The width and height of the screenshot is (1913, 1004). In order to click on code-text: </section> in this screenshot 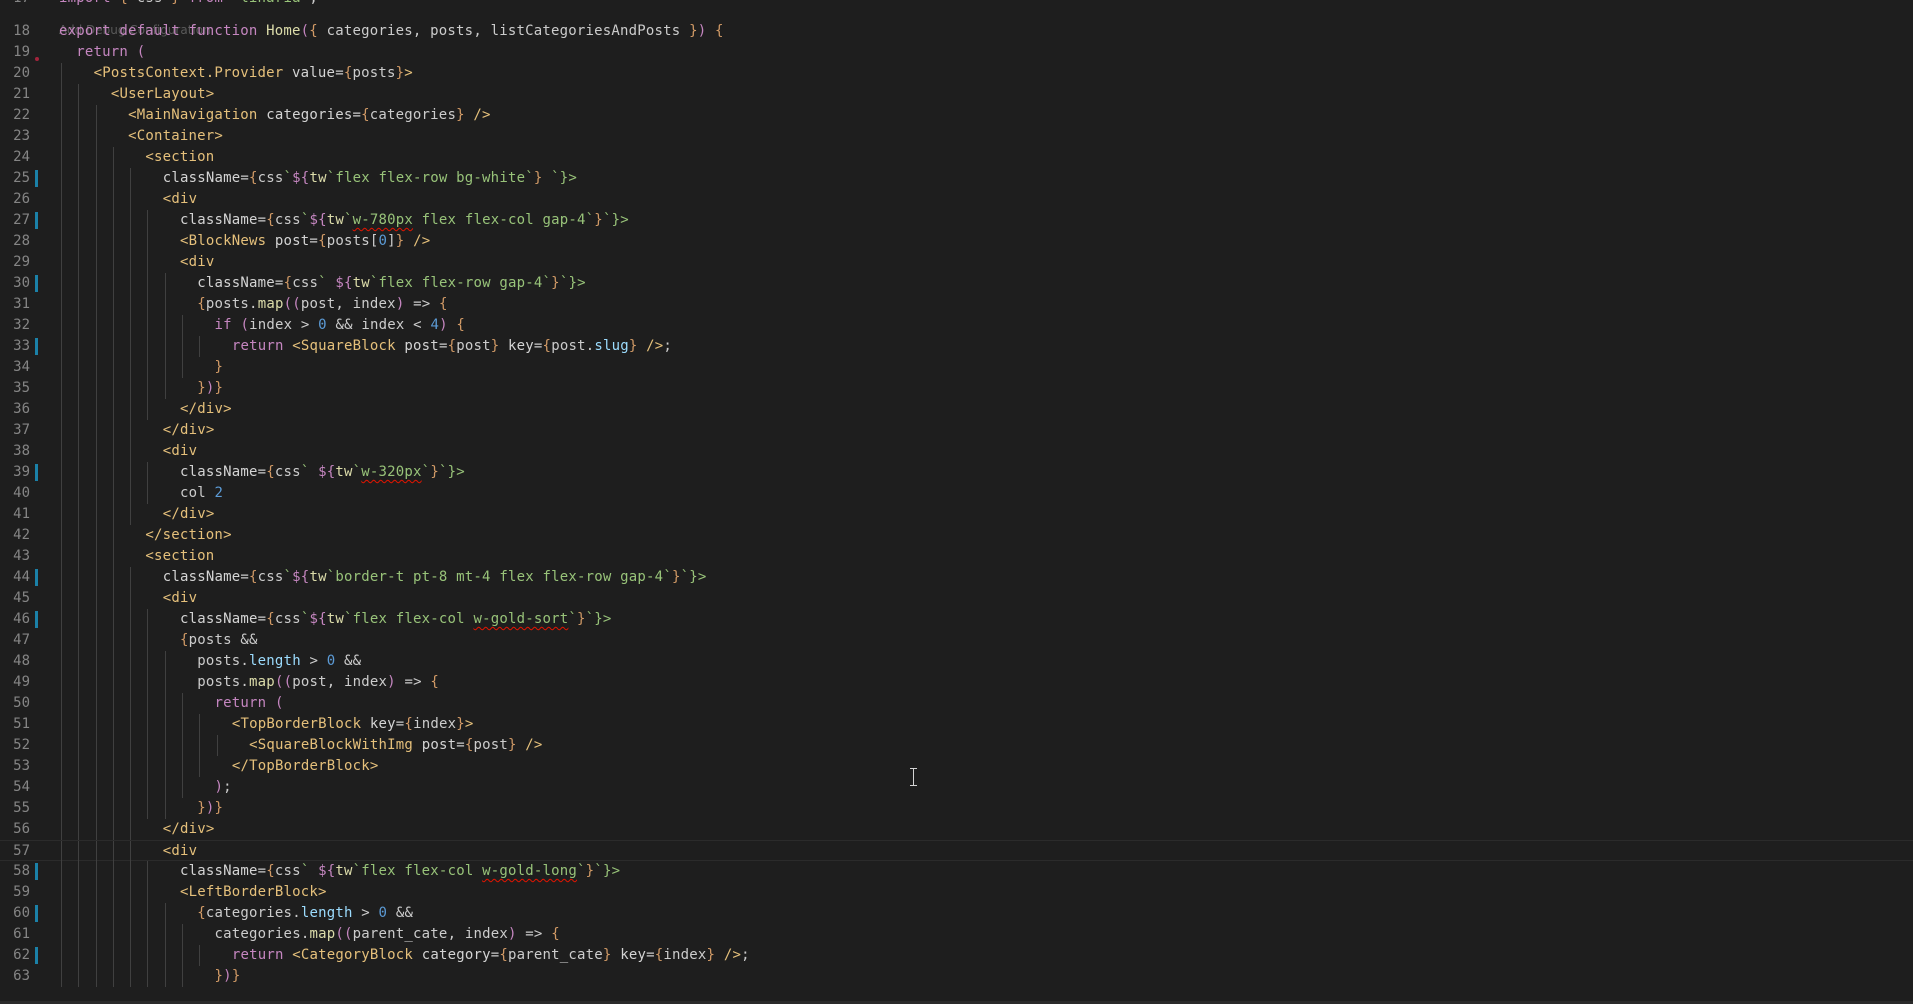, I will do `click(145, 535)`.